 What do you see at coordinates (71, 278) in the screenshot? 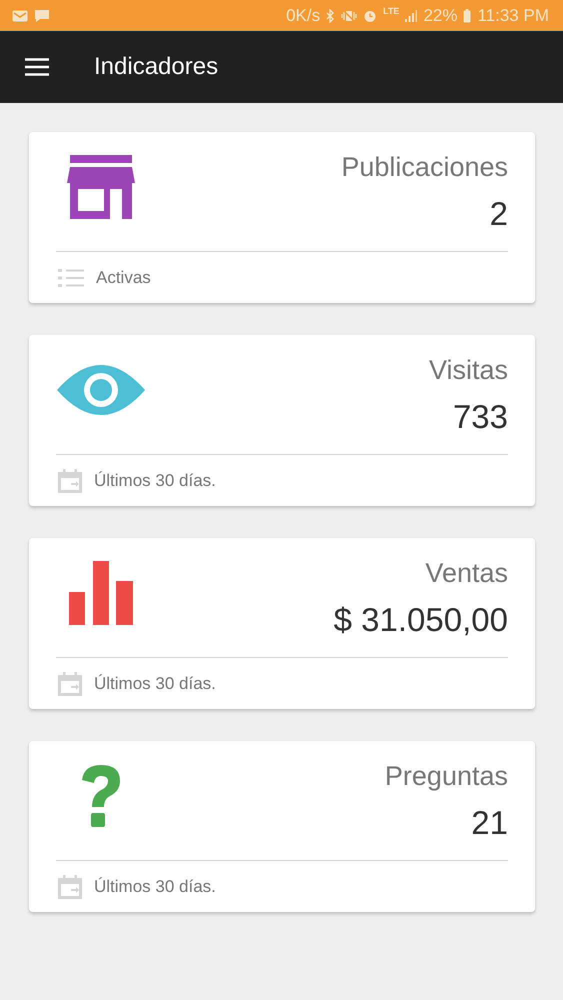
I see `list-icon` at bounding box center [71, 278].